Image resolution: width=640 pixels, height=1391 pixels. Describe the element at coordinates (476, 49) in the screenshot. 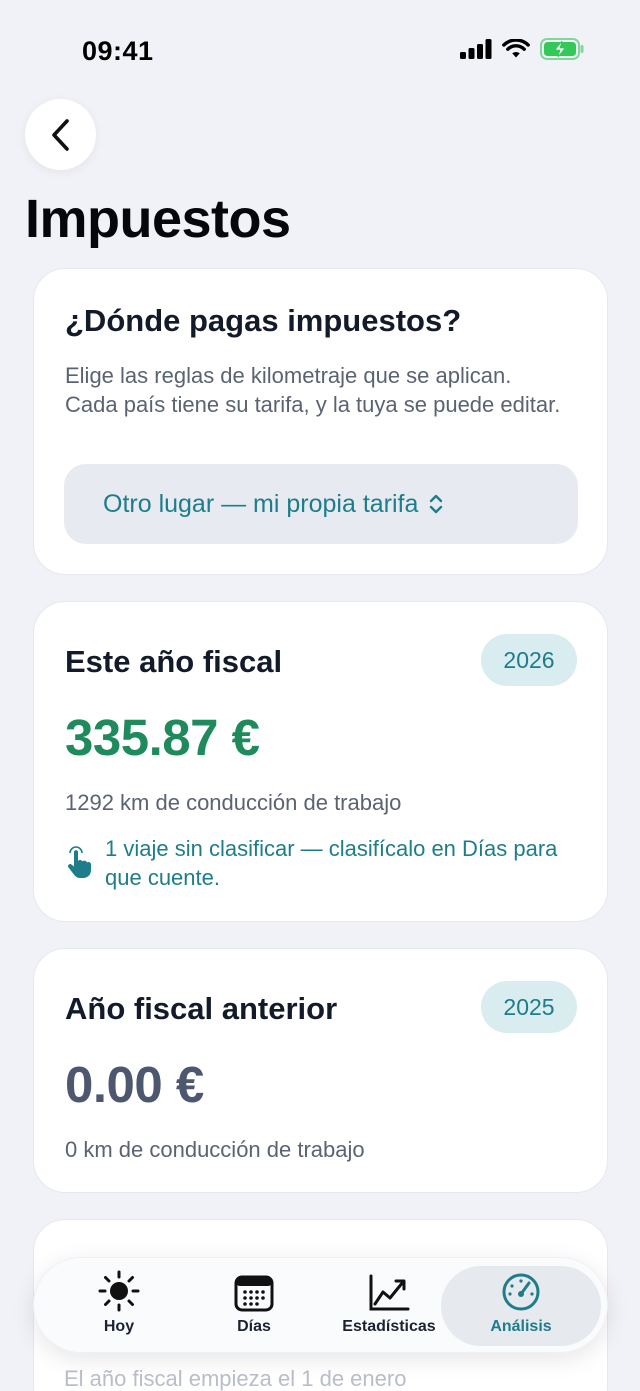

I see `cellular-signal-icon` at that location.